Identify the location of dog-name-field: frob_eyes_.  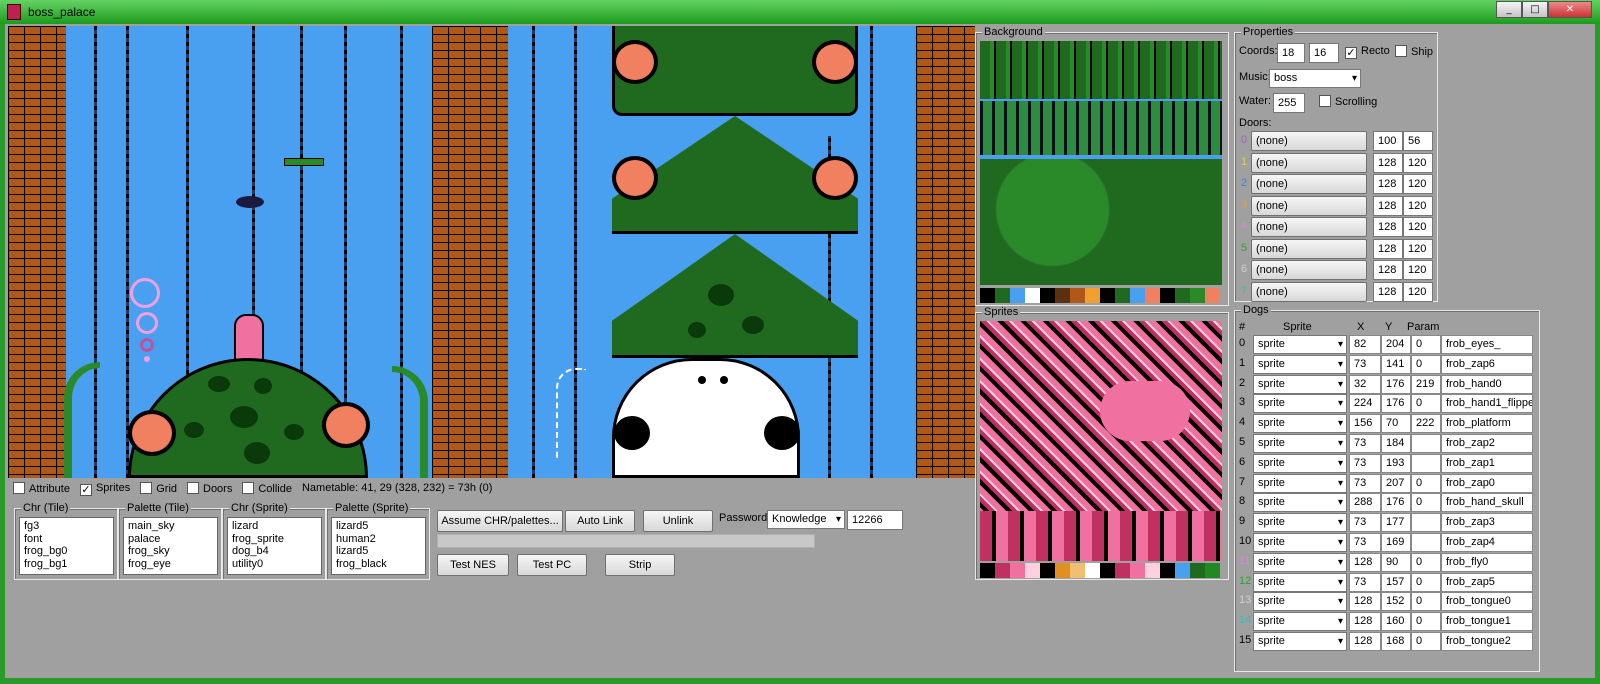
(1487, 344).